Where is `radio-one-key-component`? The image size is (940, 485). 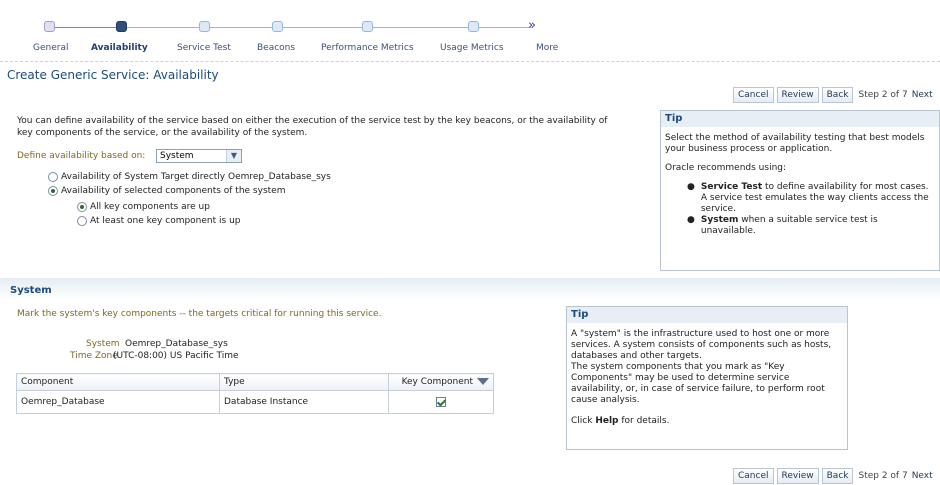 radio-one-key-component is located at coordinates (82, 221).